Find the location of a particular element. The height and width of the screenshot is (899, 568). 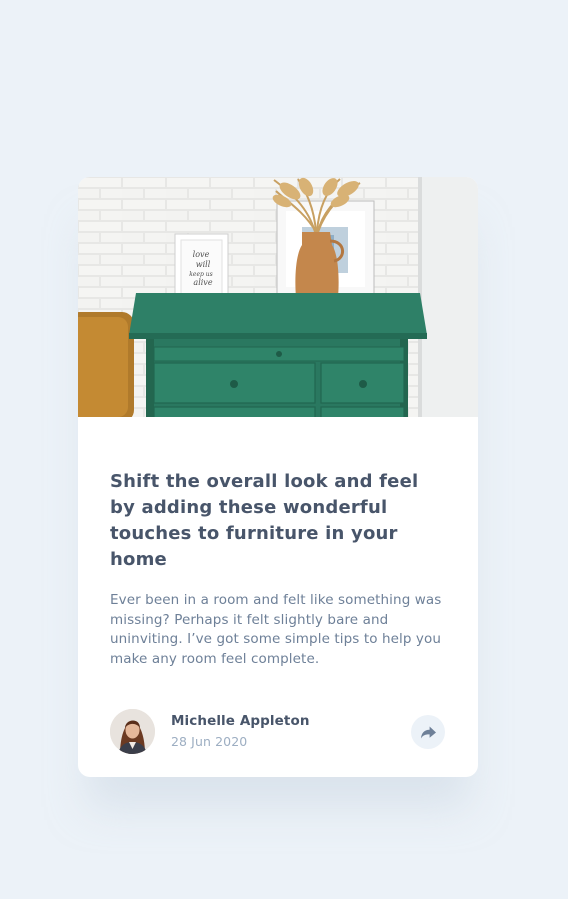

author-name: Michelle Appleton is located at coordinates (240, 721).